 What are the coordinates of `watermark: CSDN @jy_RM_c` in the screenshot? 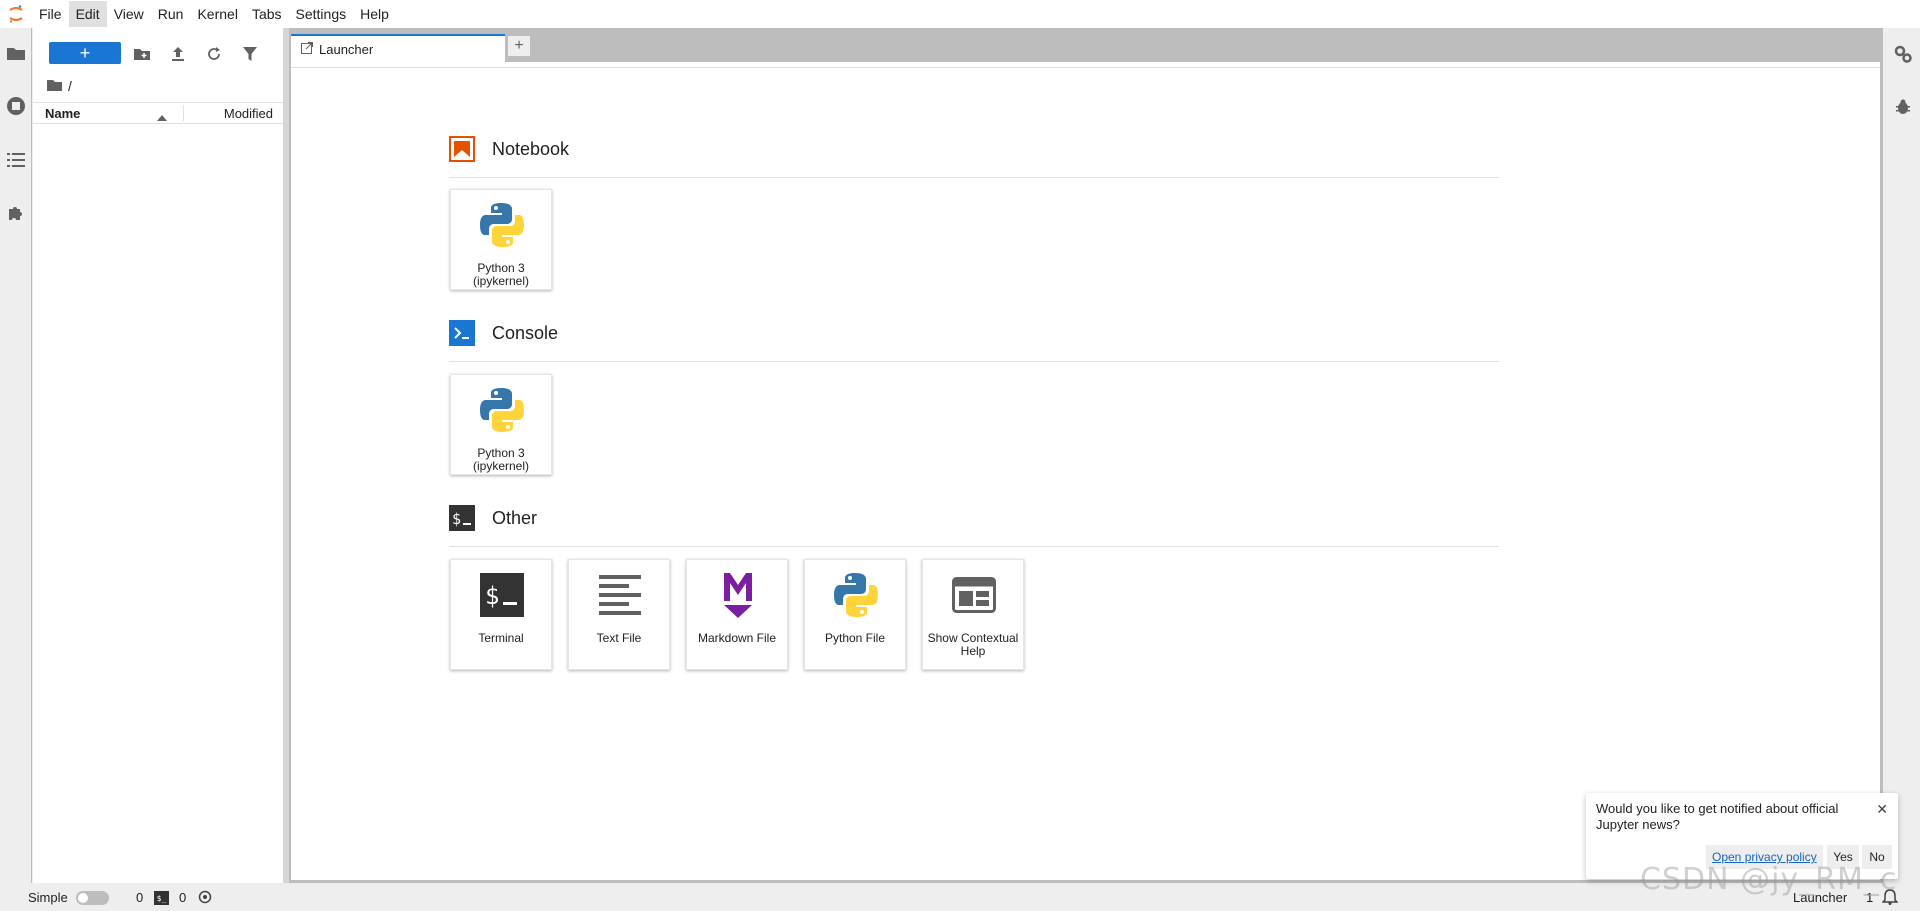 It's located at (1769, 879).